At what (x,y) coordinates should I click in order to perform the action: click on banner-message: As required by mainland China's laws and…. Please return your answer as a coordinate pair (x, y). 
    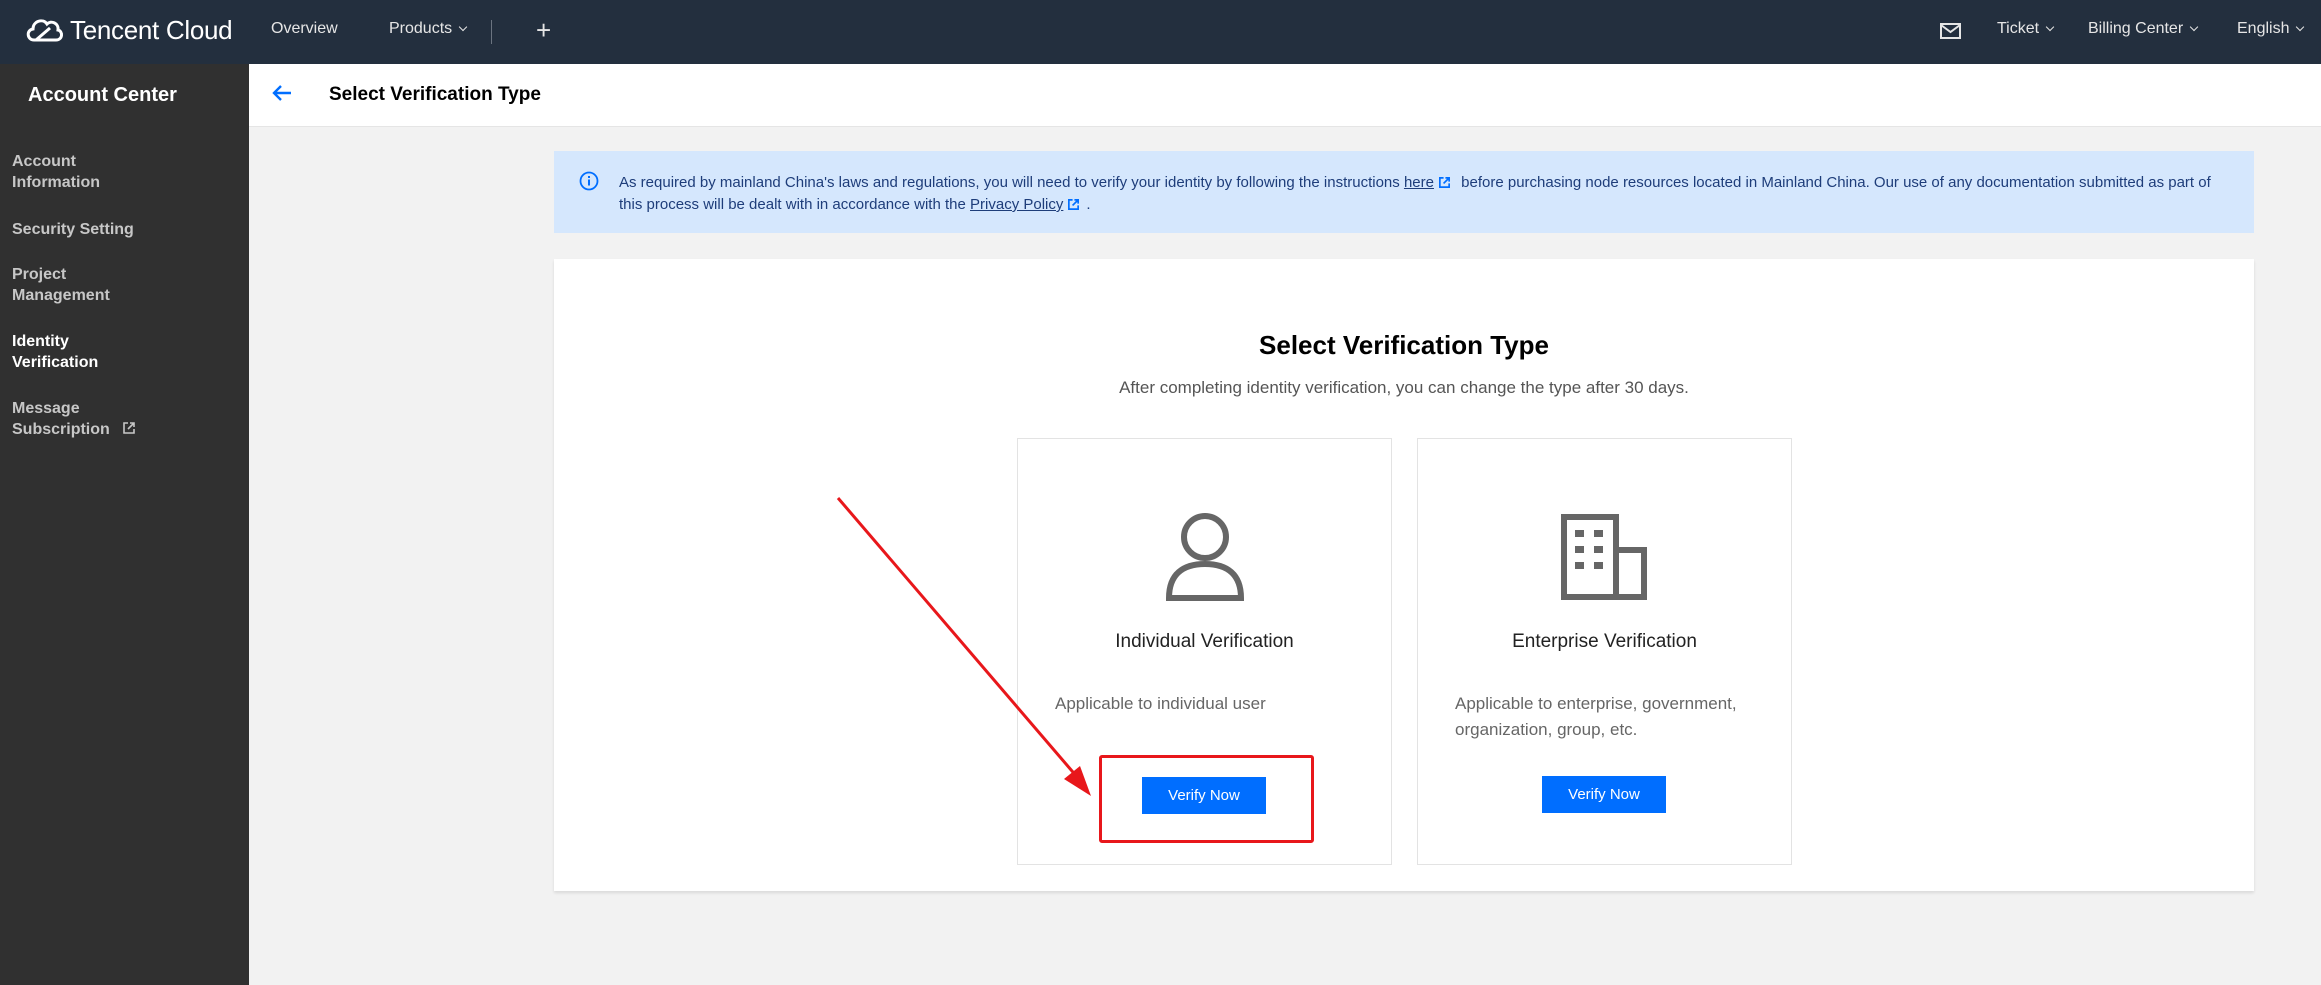
    Looking at the image, I should click on (1419, 194).